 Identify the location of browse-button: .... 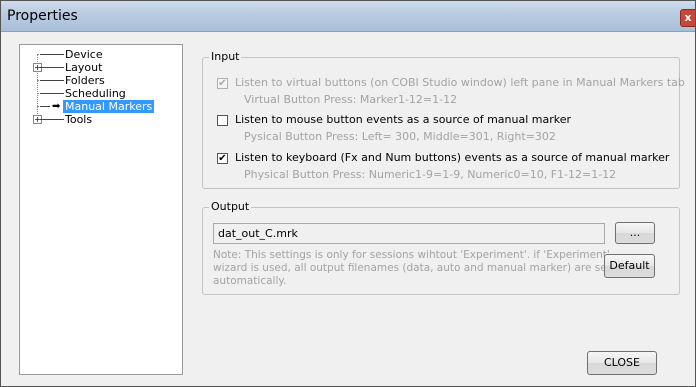
(635, 233).